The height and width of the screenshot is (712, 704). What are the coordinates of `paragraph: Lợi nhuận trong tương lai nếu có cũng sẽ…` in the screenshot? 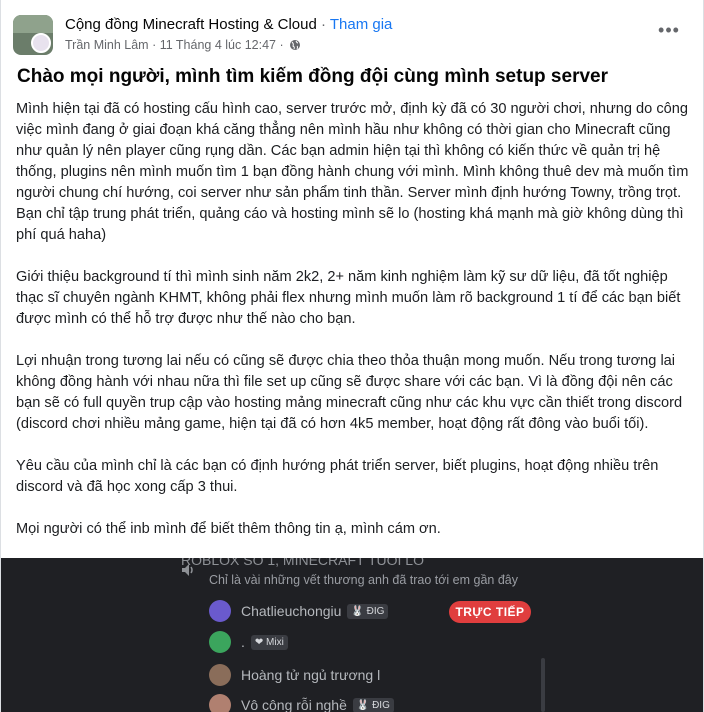 It's located at (349, 392).